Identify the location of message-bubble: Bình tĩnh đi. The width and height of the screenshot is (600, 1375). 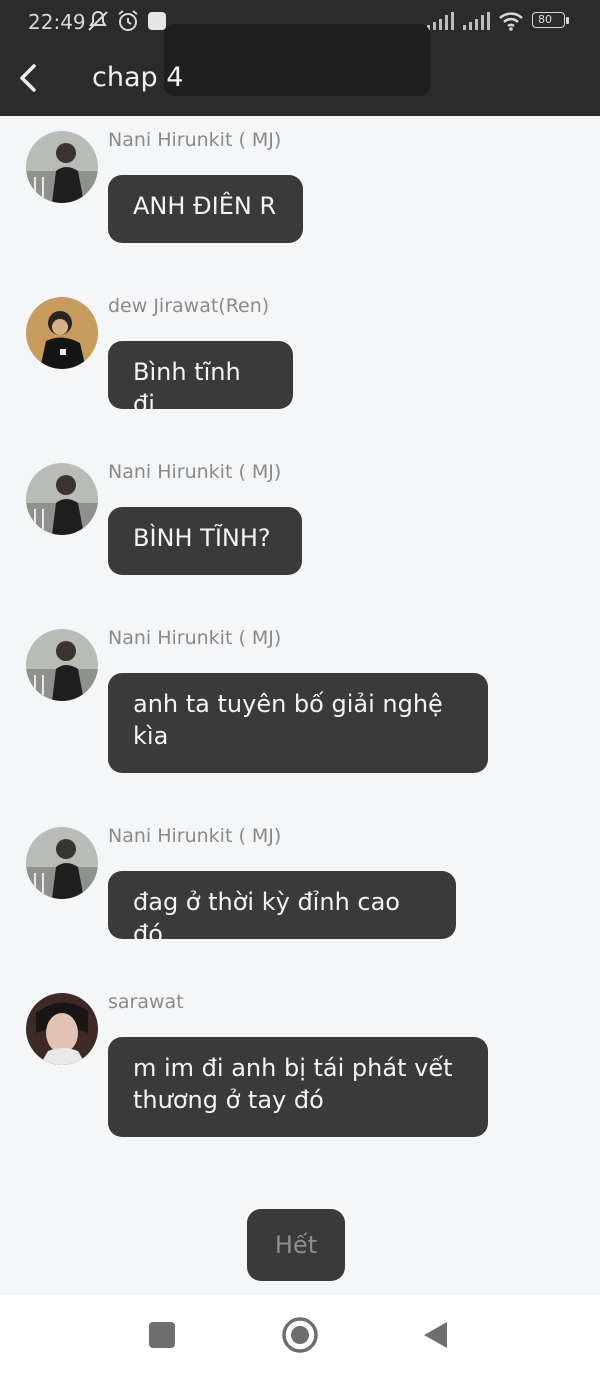
(200, 379).